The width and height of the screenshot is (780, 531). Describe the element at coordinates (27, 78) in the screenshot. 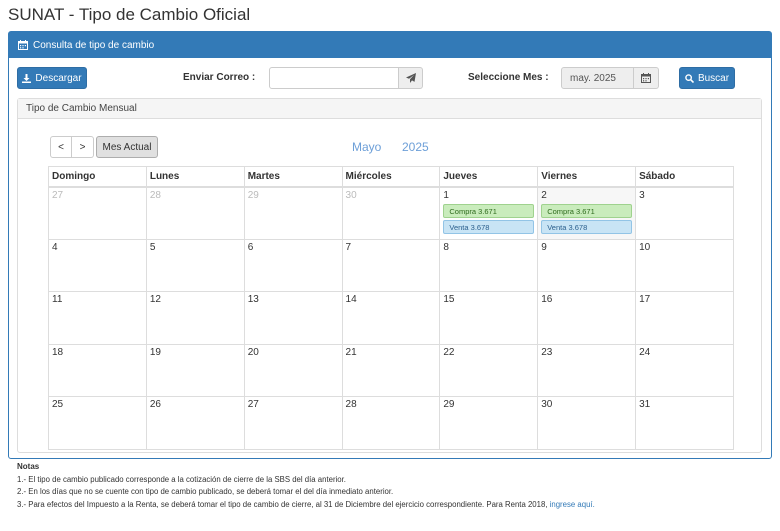

I see `download-icon` at that location.